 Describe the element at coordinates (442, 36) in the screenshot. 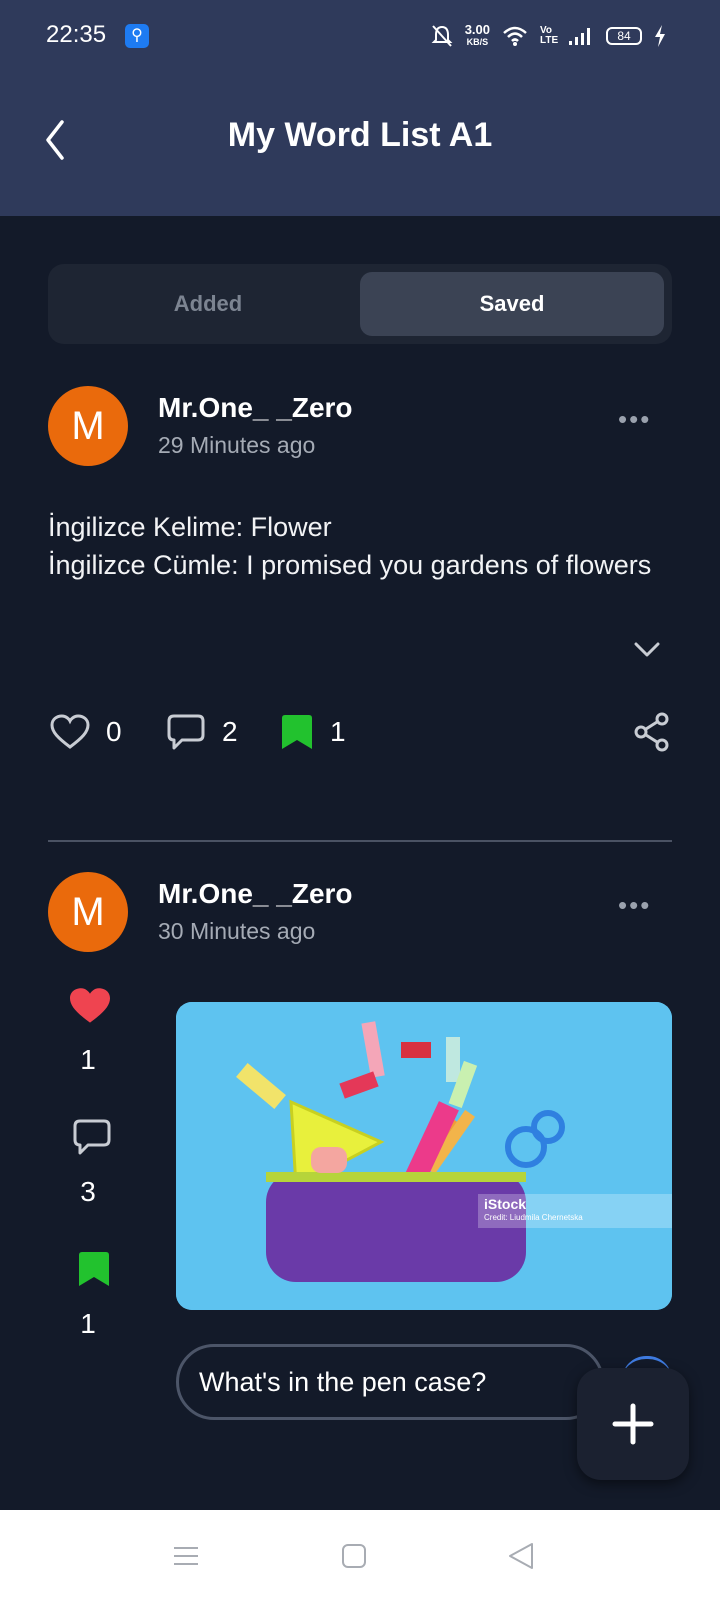

I see `mute-bell-icon` at that location.